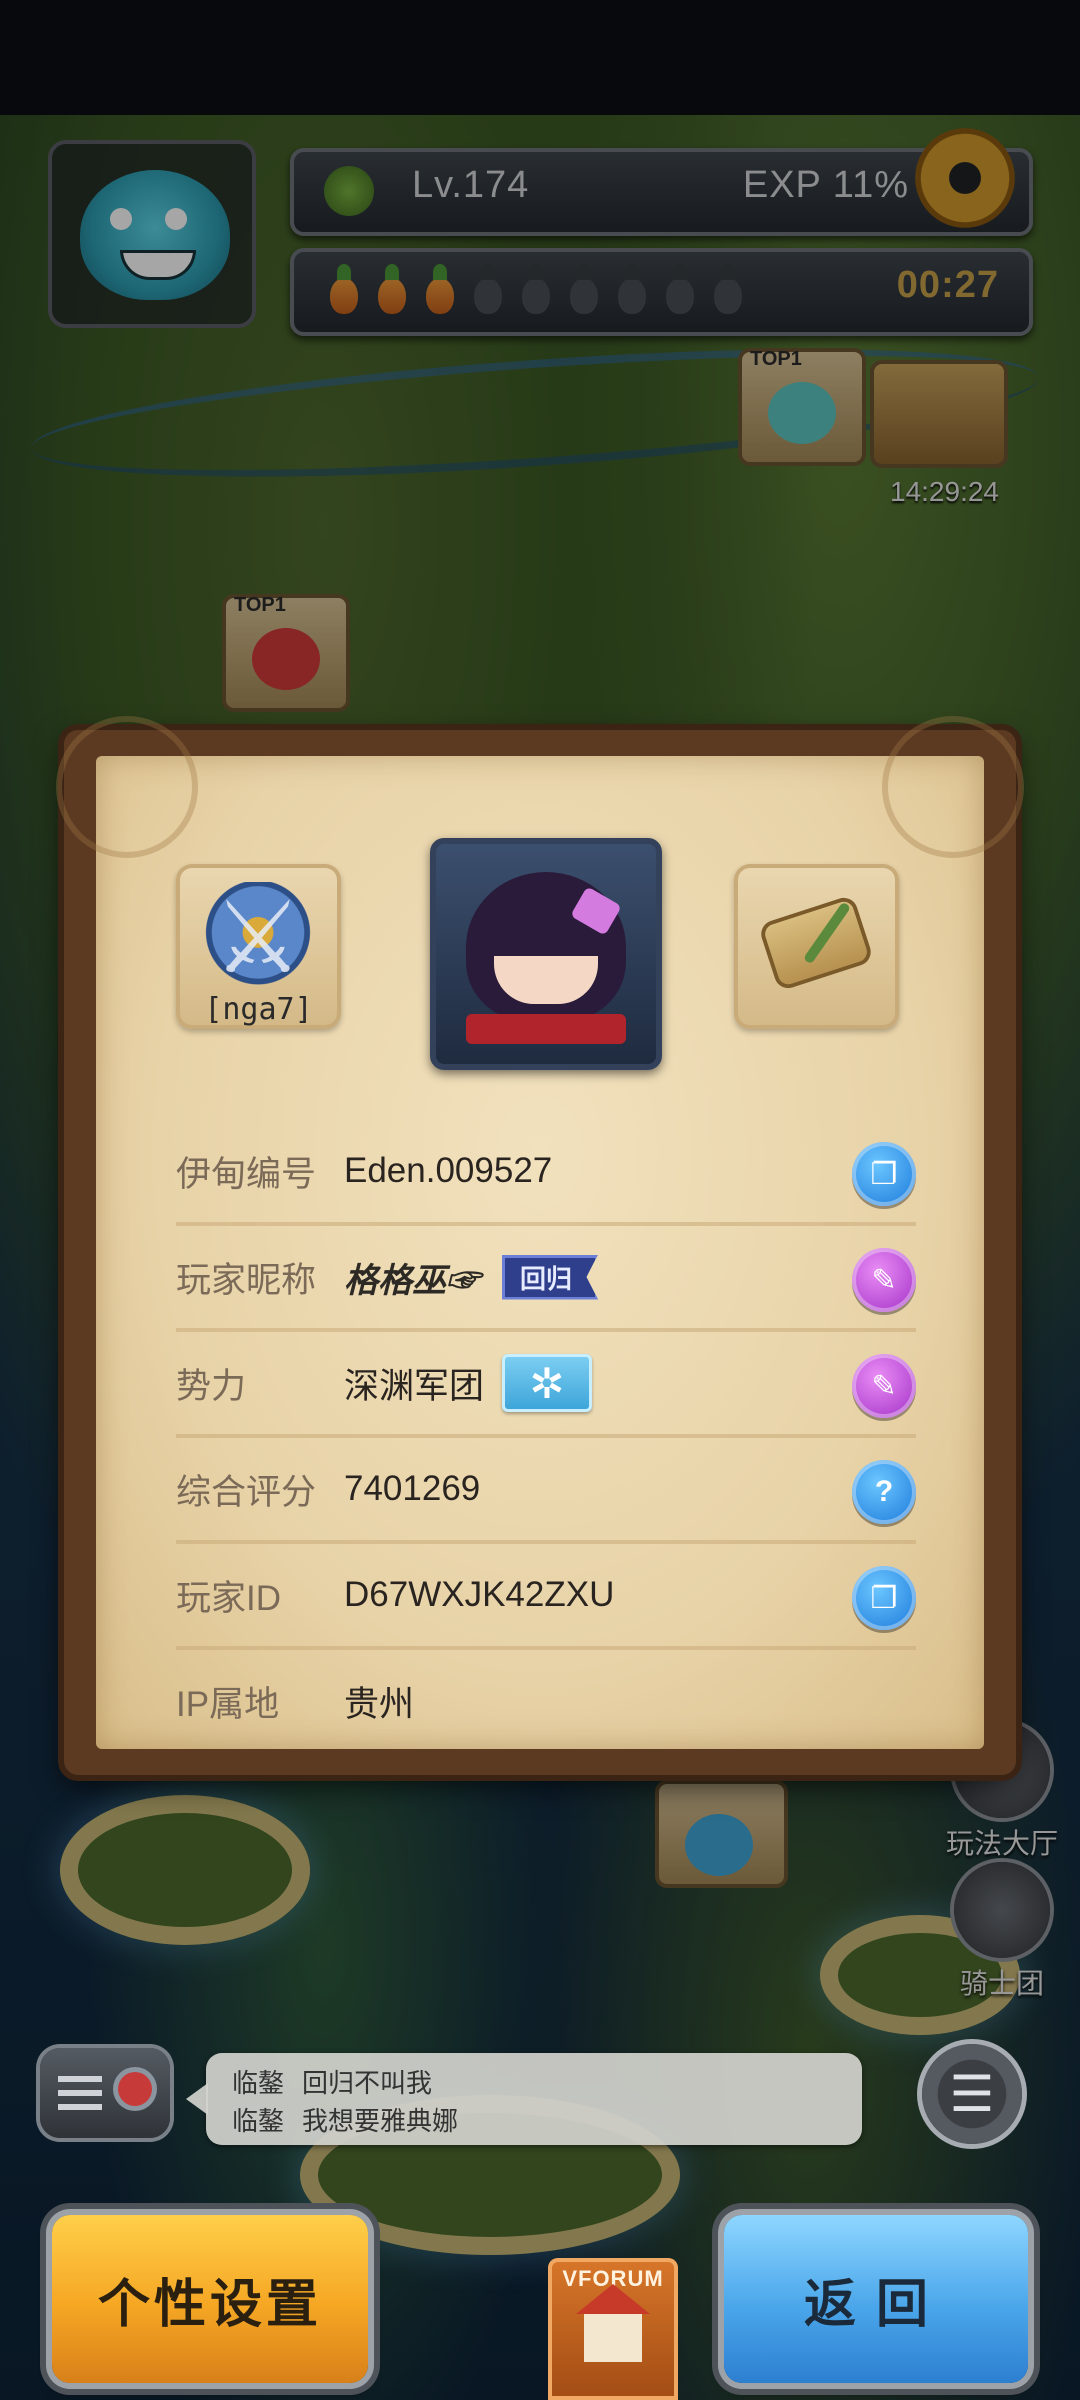  I want to click on scroll-icon, so click(817, 942).